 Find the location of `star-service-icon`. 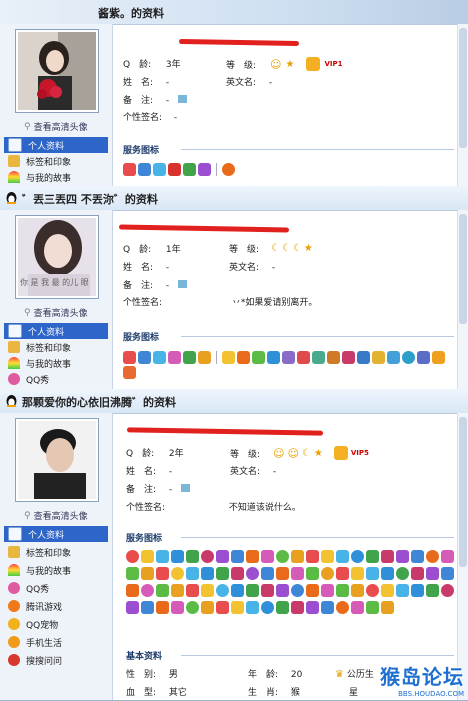

star-service-icon is located at coordinates (228, 357).